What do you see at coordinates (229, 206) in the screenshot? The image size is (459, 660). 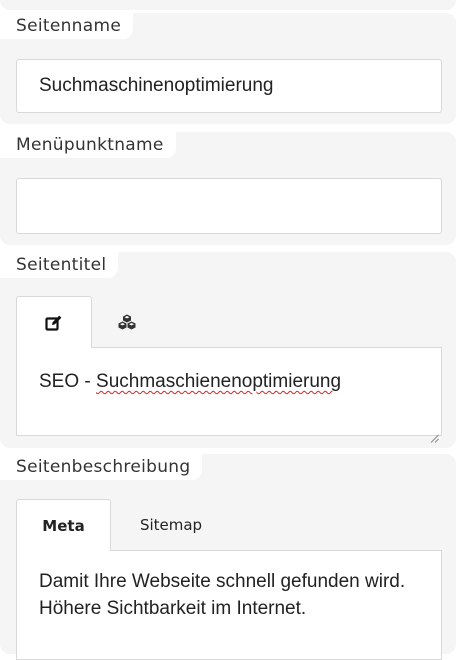 I see `menu-item-name-input` at bounding box center [229, 206].